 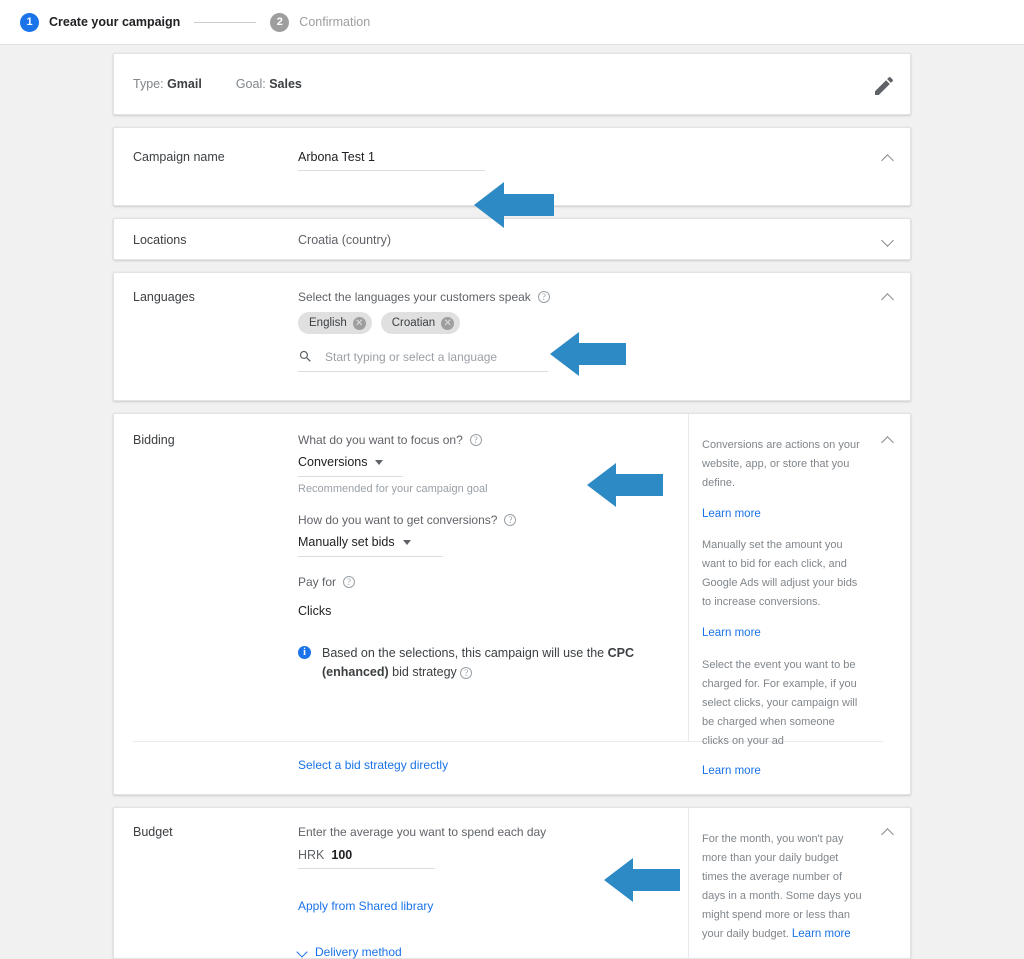 I want to click on budget-help-link-1: Learn more, so click(x=821, y=934).